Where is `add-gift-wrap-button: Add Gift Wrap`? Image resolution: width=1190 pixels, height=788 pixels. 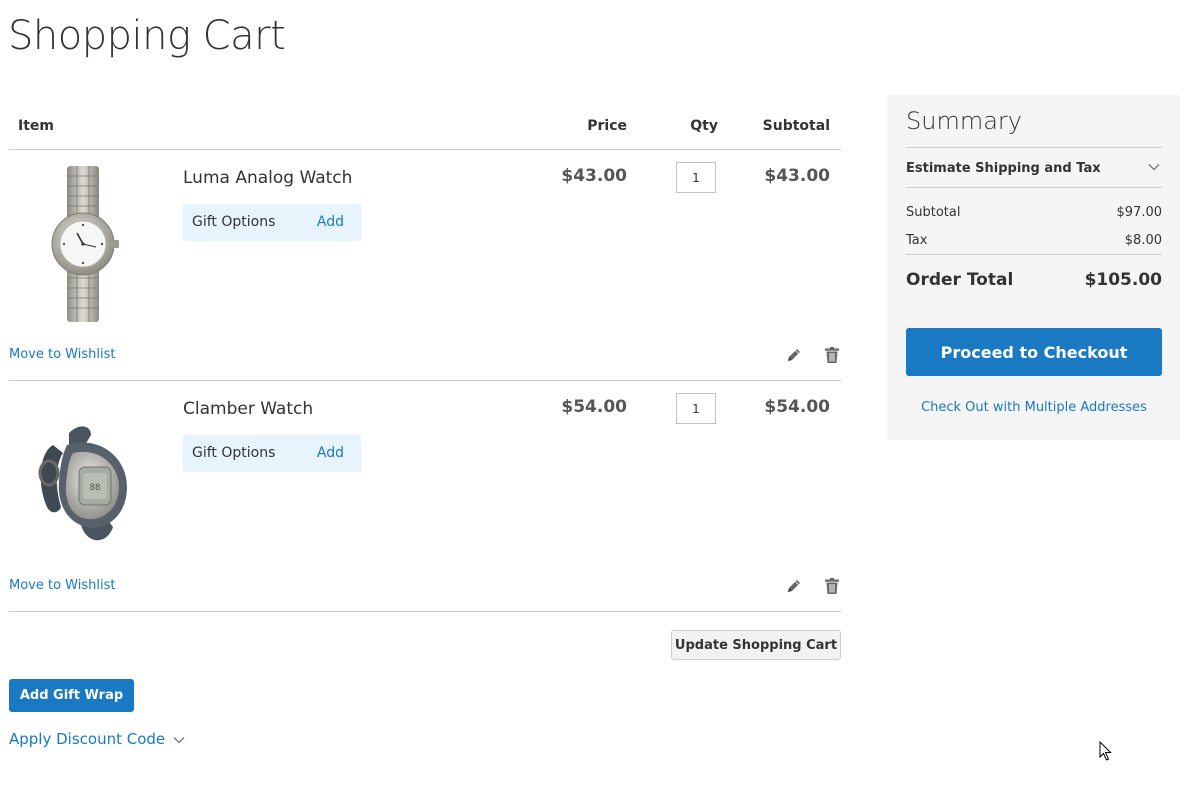 add-gift-wrap-button: Add Gift Wrap is located at coordinates (71, 695).